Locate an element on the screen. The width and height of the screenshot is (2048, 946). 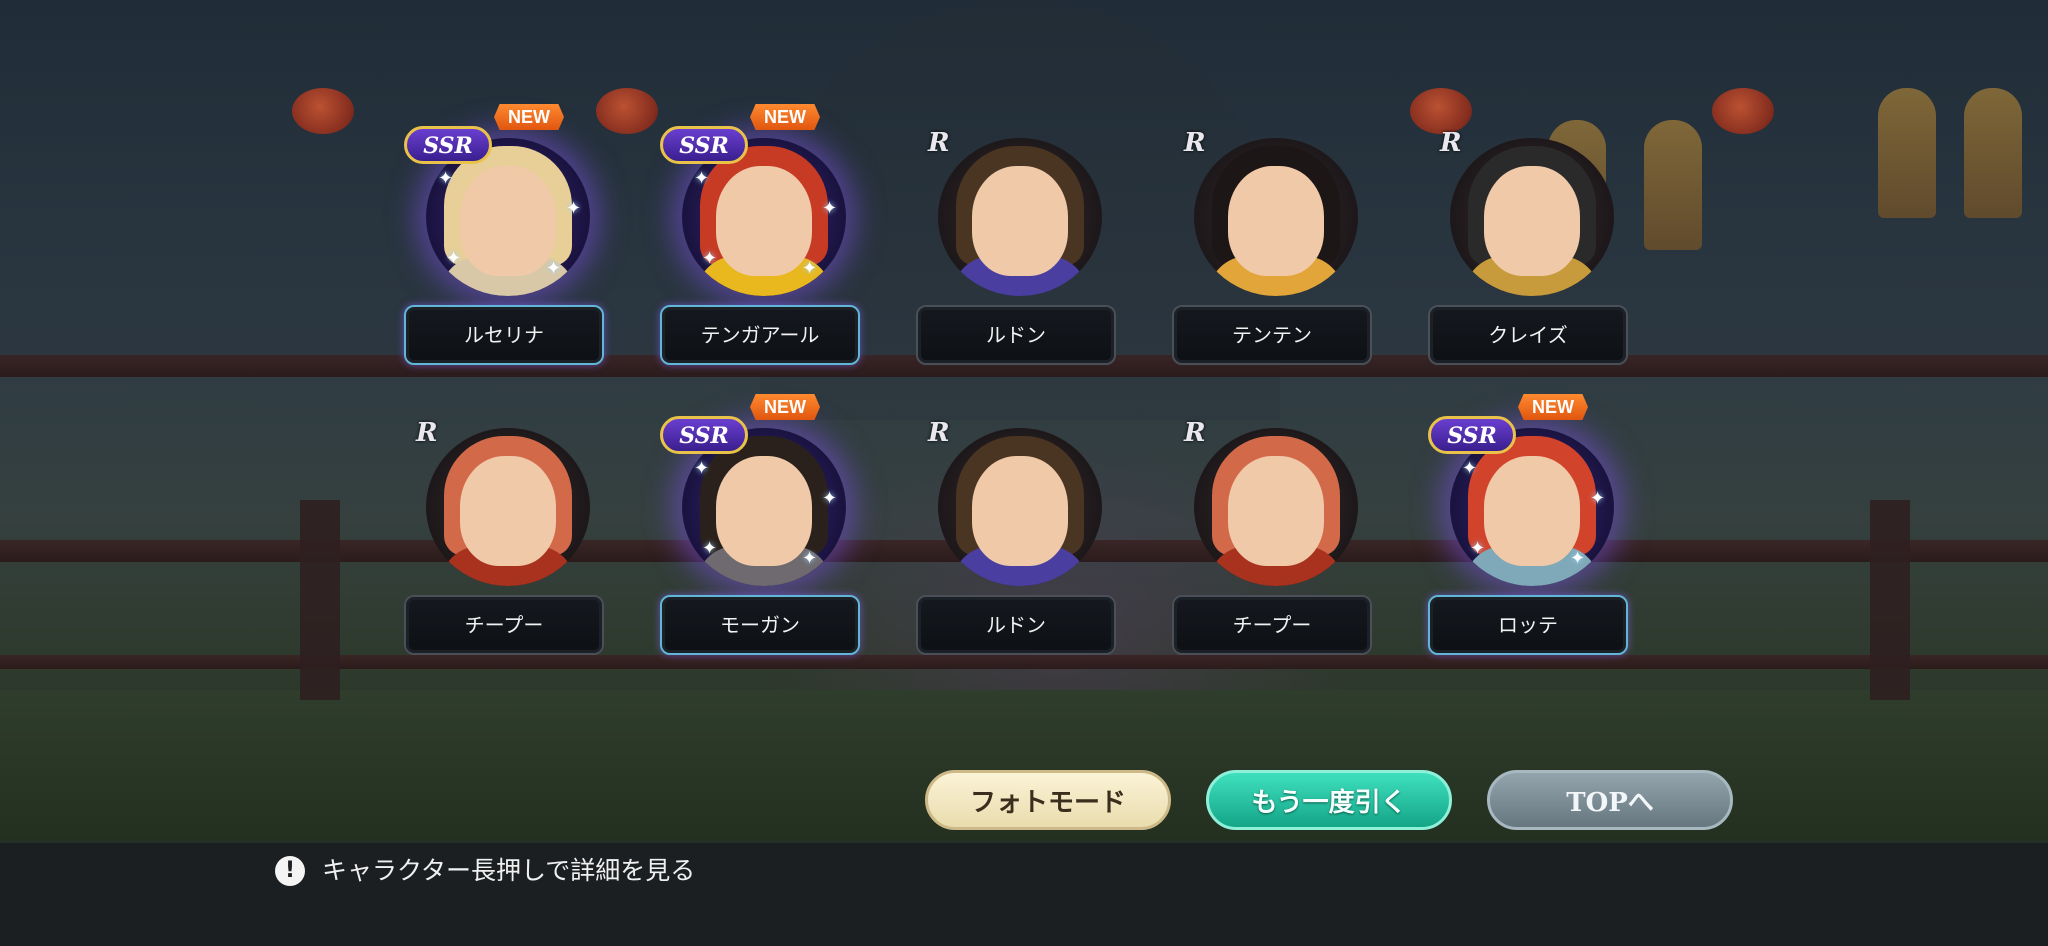
character-name: ルセリナ is located at coordinates (504, 335).